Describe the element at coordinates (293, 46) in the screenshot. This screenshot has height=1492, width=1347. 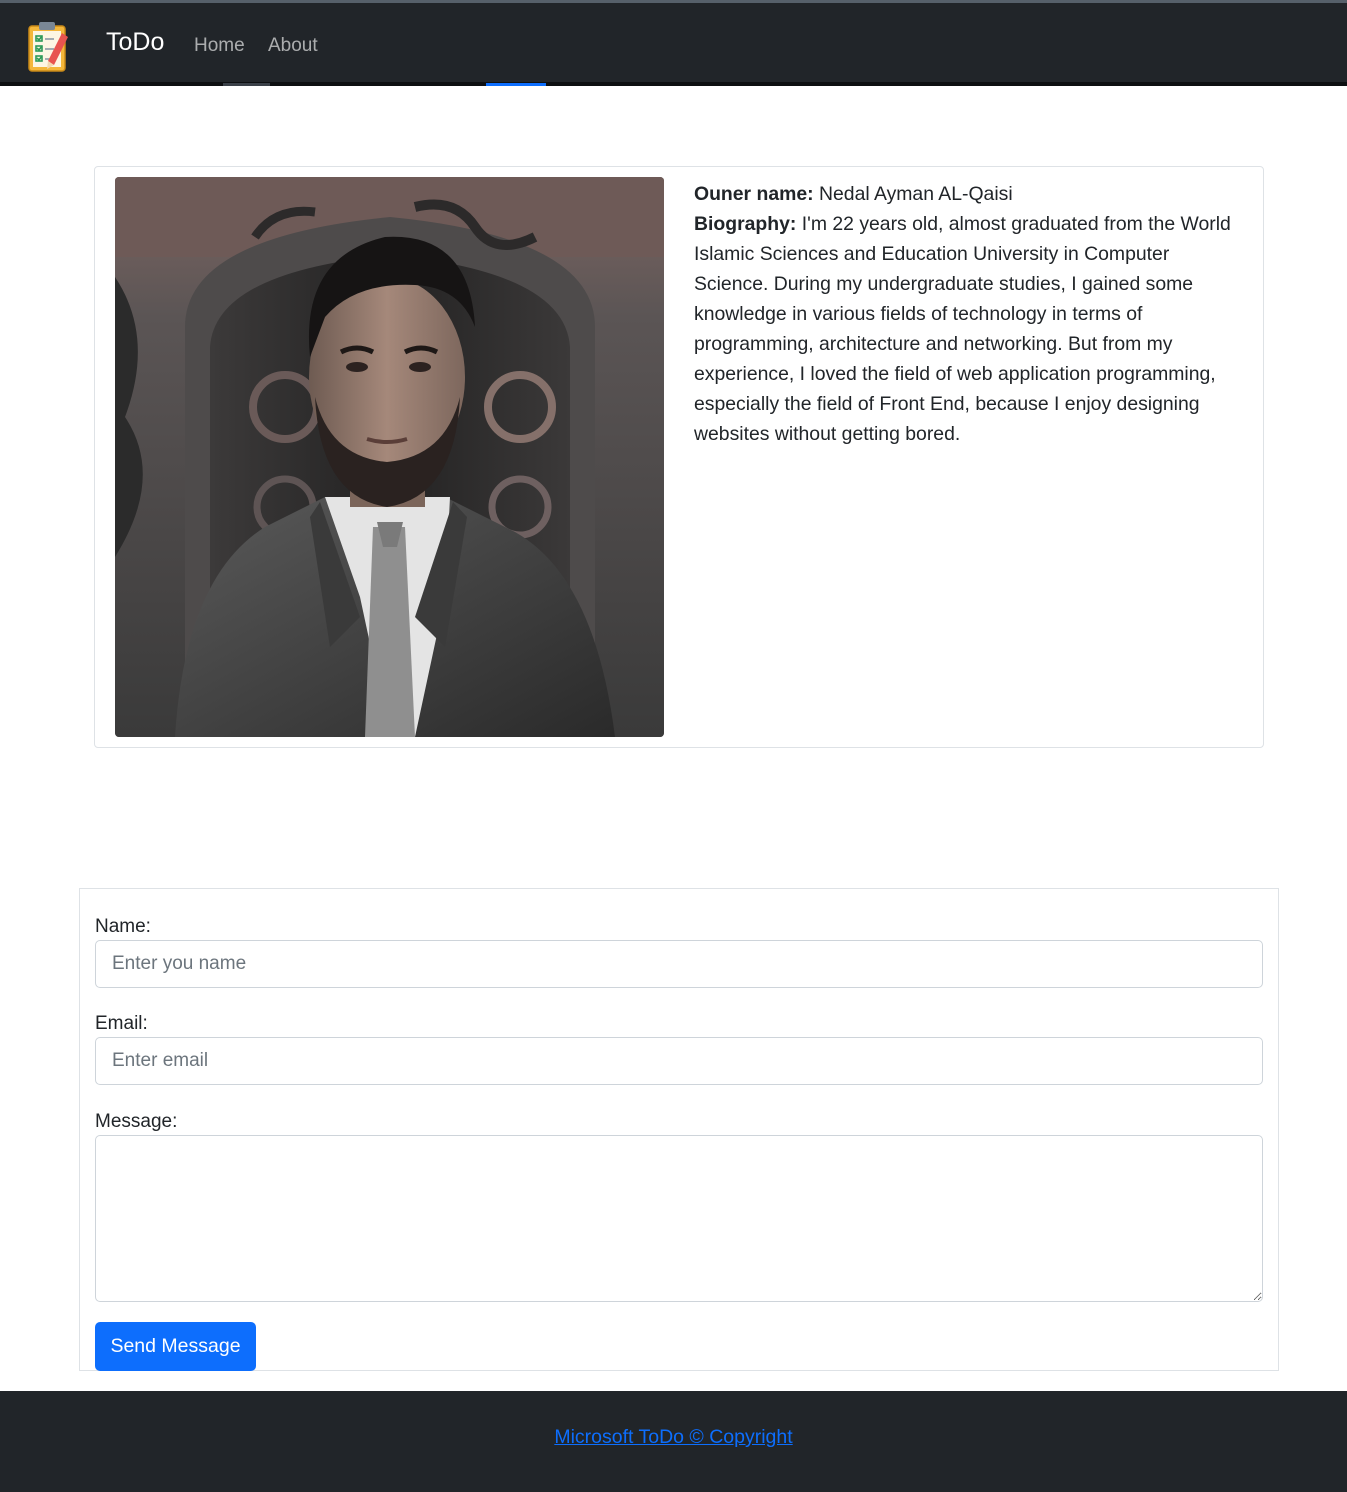
I see `nav-link-about: About` at that location.